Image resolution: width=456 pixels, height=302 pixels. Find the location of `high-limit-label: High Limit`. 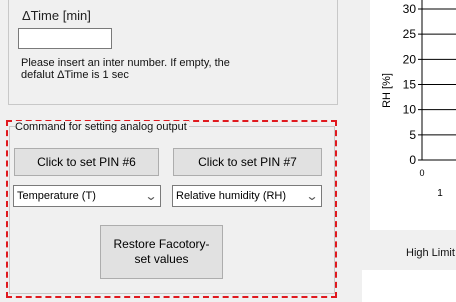

high-limit-label: High Limit is located at coordinates (430, 253).